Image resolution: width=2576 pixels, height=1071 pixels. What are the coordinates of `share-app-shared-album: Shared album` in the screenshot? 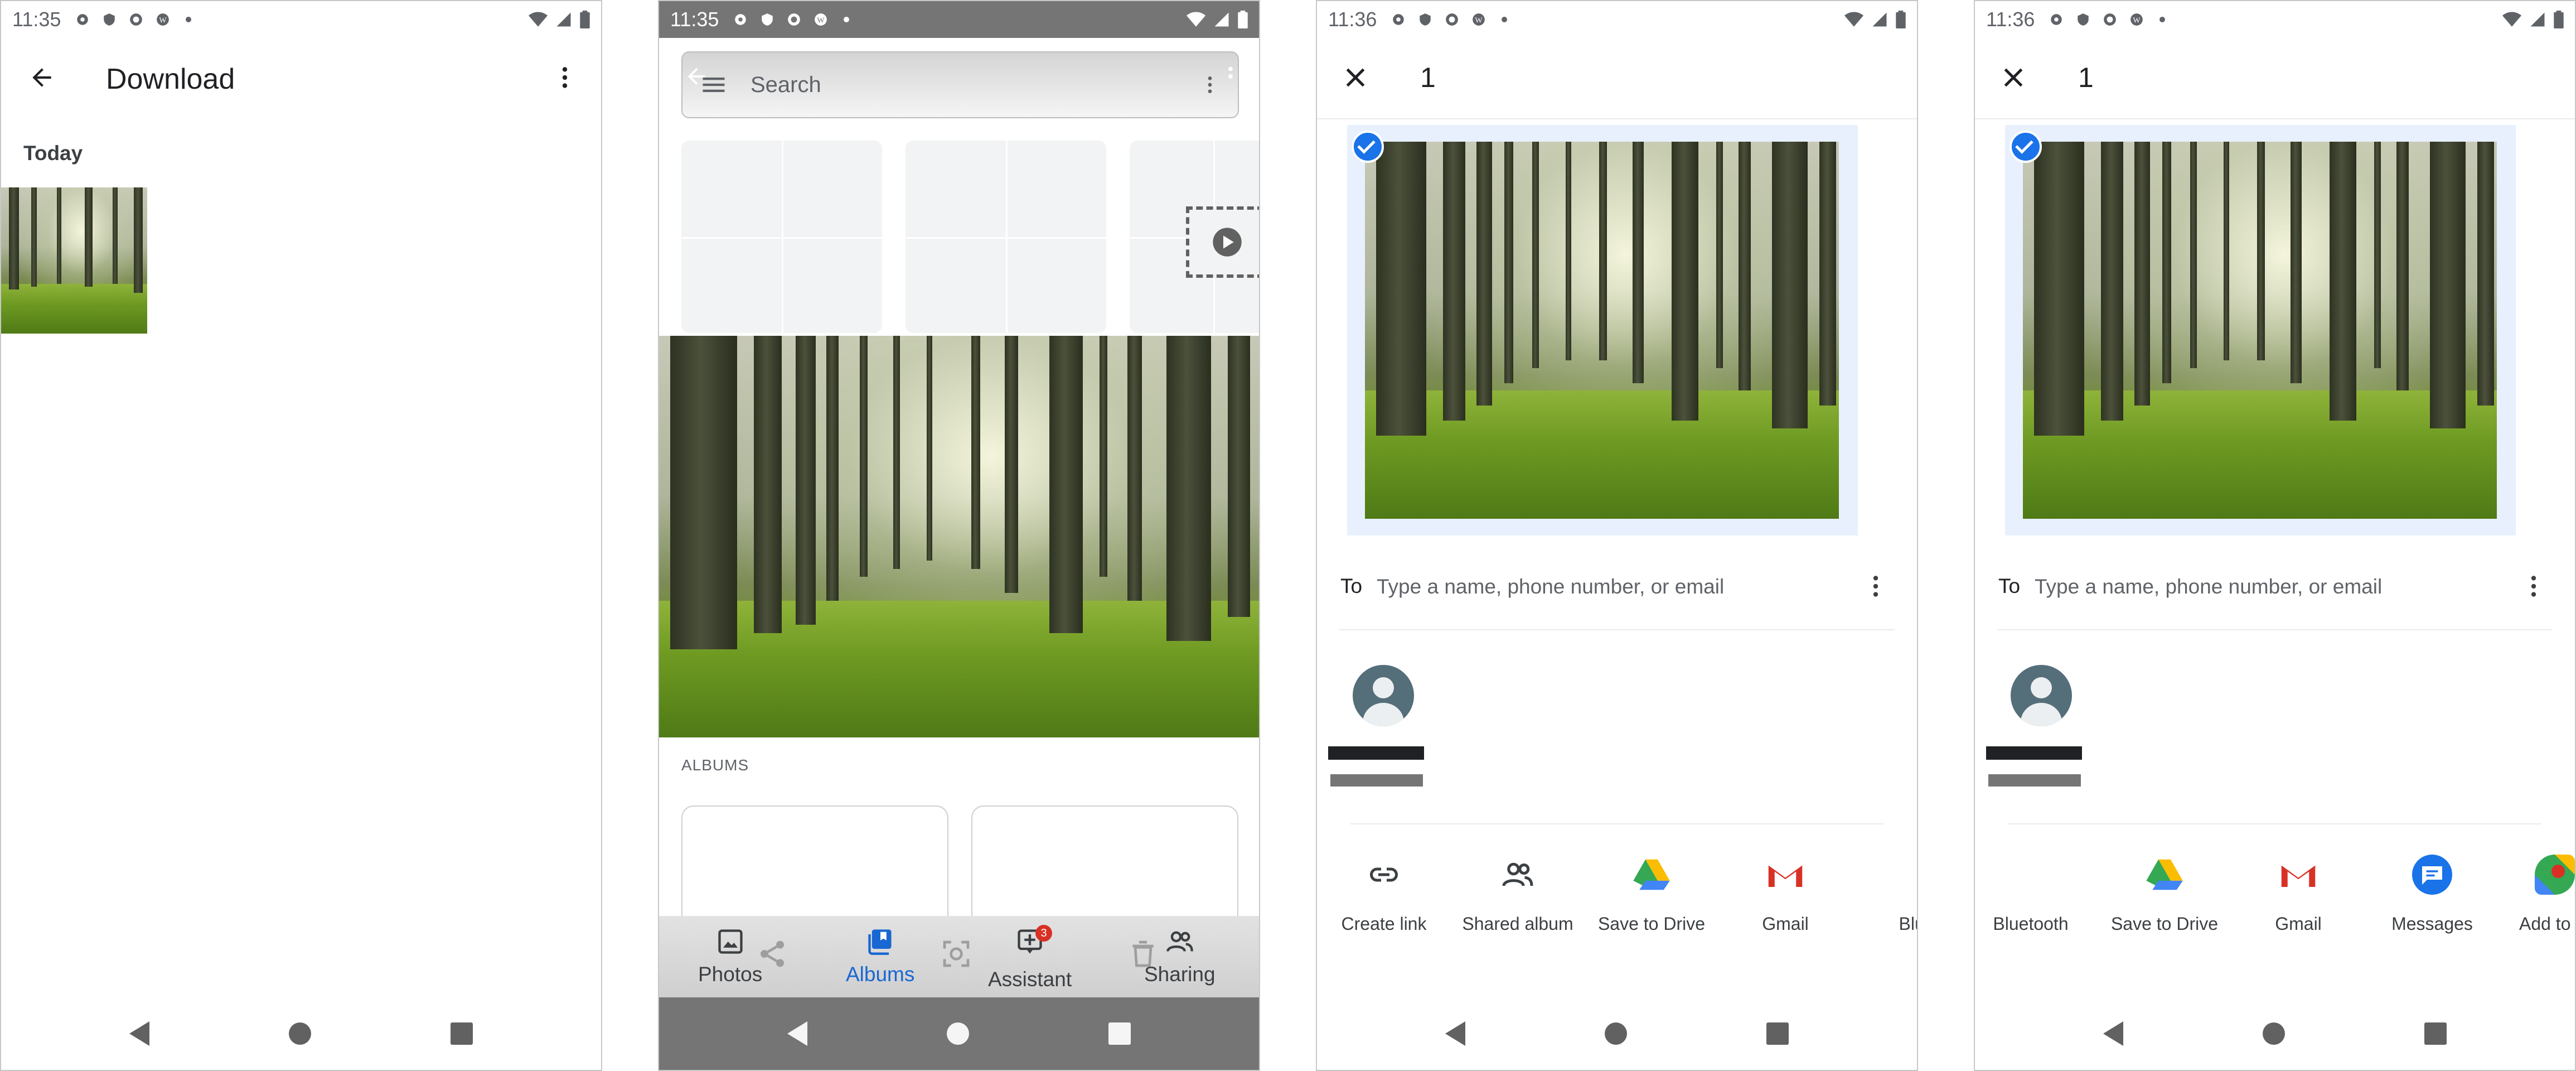 It's located at (1517, 895).